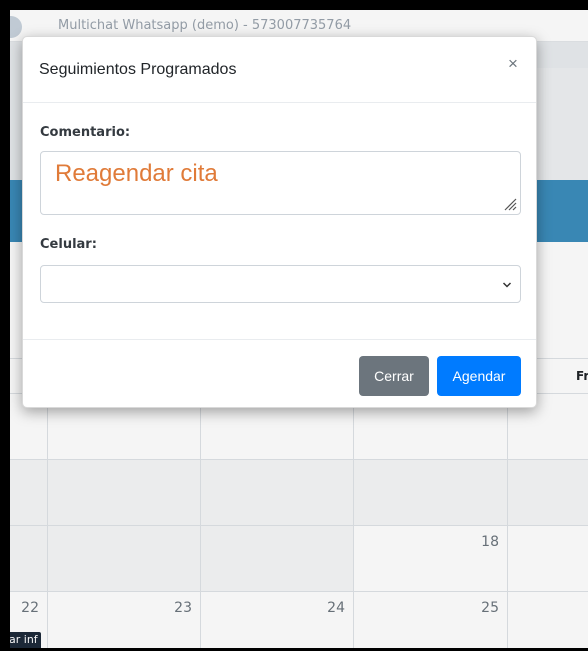 The height and width of the screenshot is (651, 588). Describe the element at coordinates (513, 64) in the screenshot. I see `close-icon: ×` at that location.